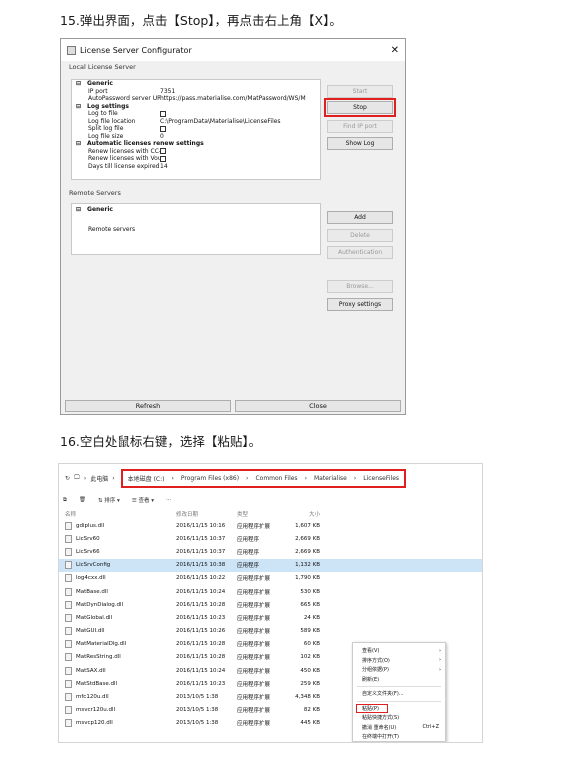  What do you see at coordinates (106, 128) in the screenshot?
I see `prop-key: Split log file` at bounding box center [106, 128].